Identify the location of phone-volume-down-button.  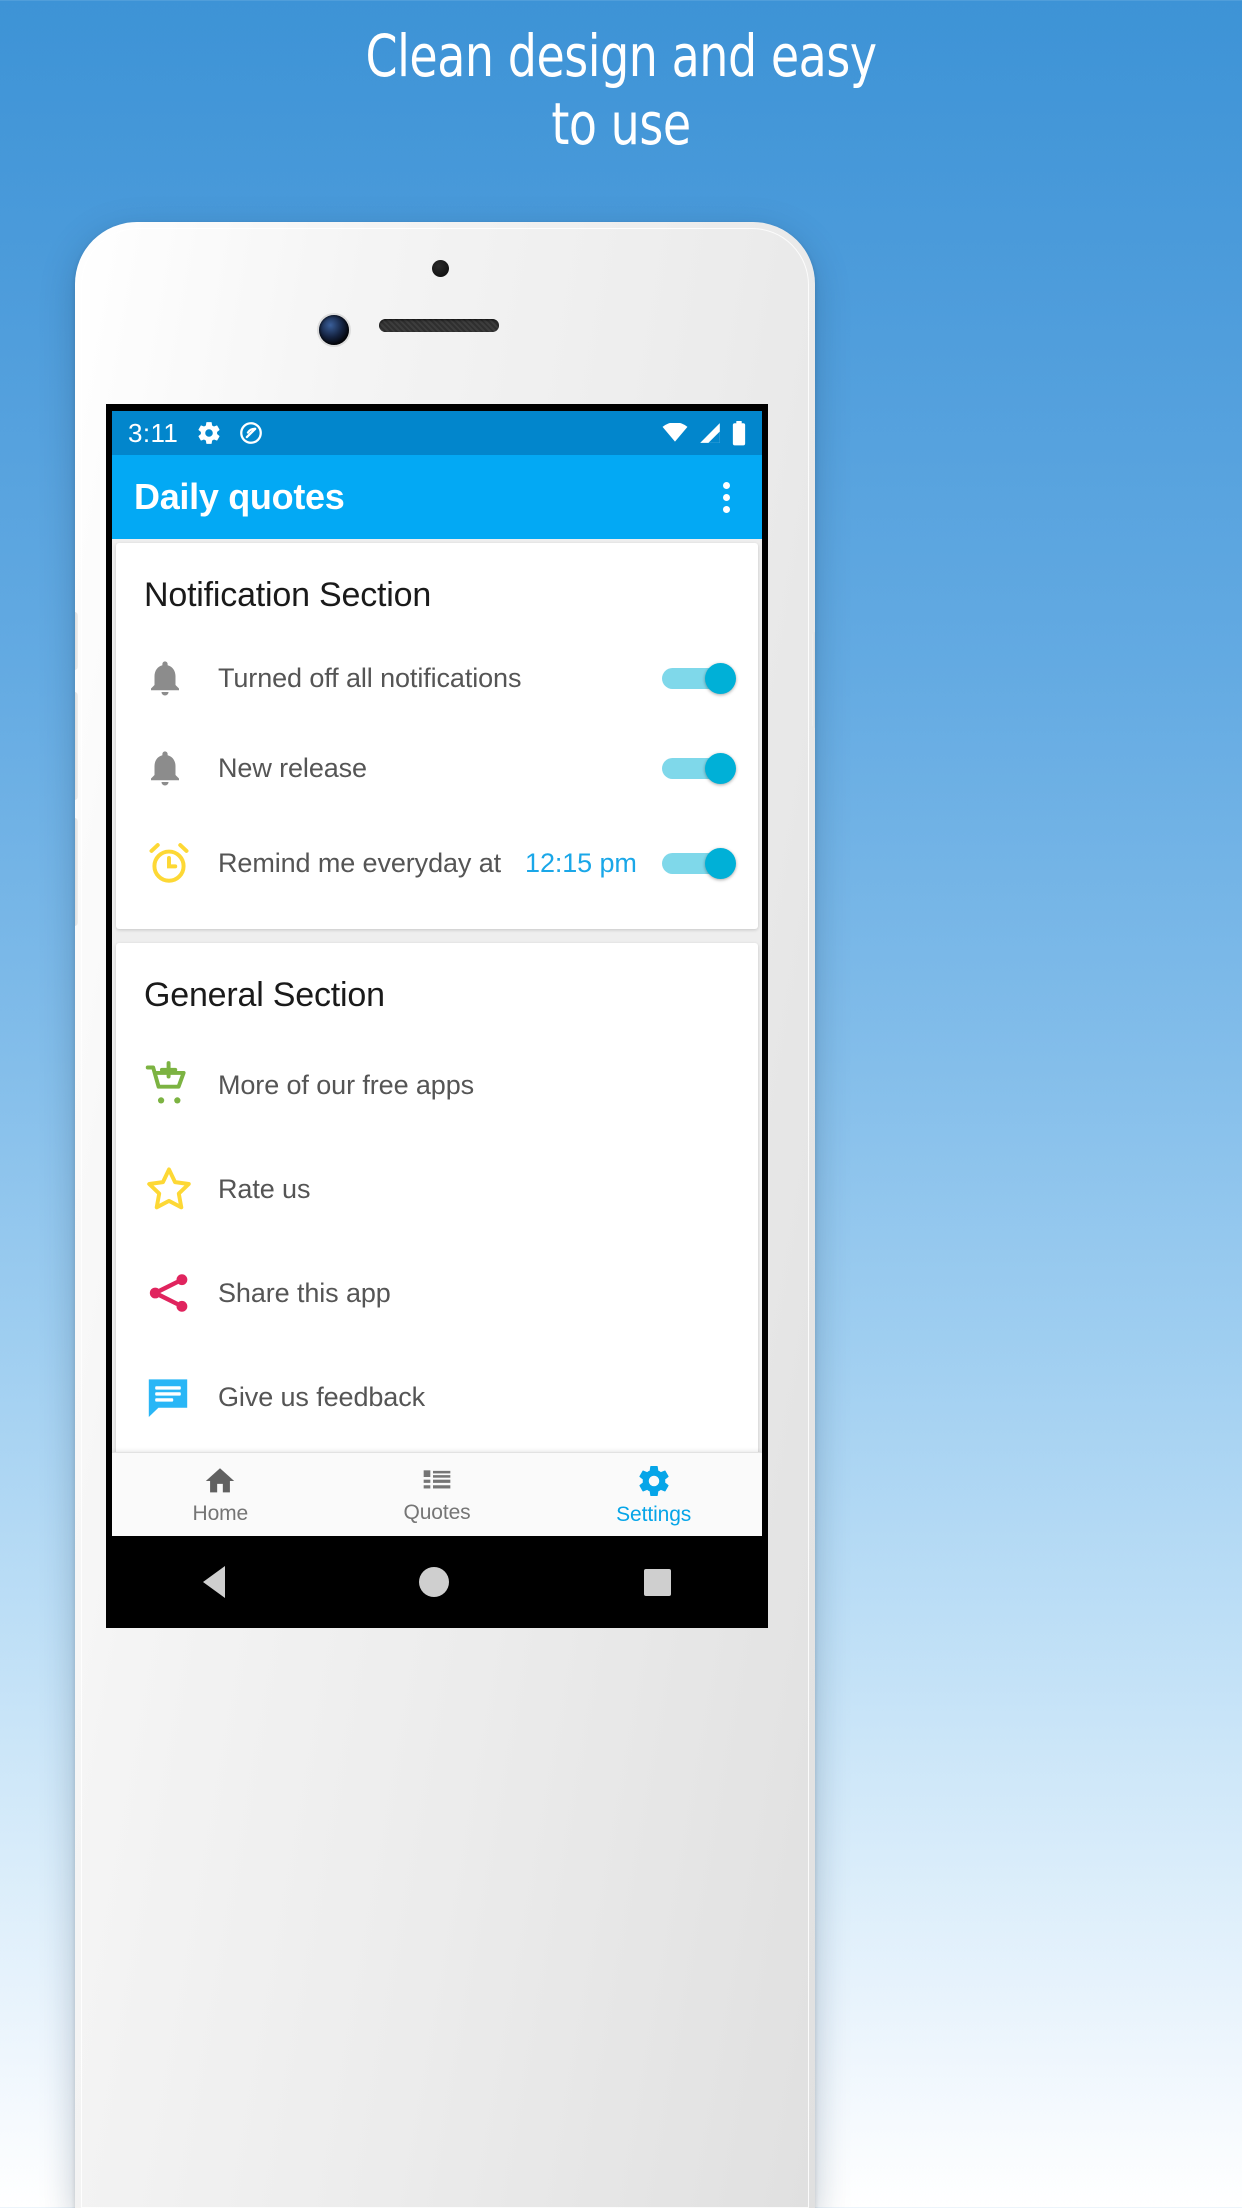
(76, 872).